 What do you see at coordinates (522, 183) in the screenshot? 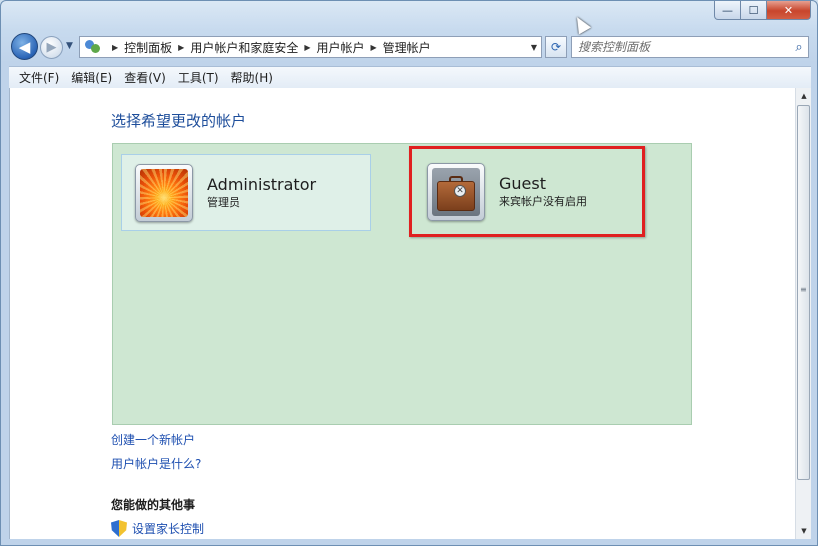
I see `account-name: Guest` at bounding box center [522, 183].